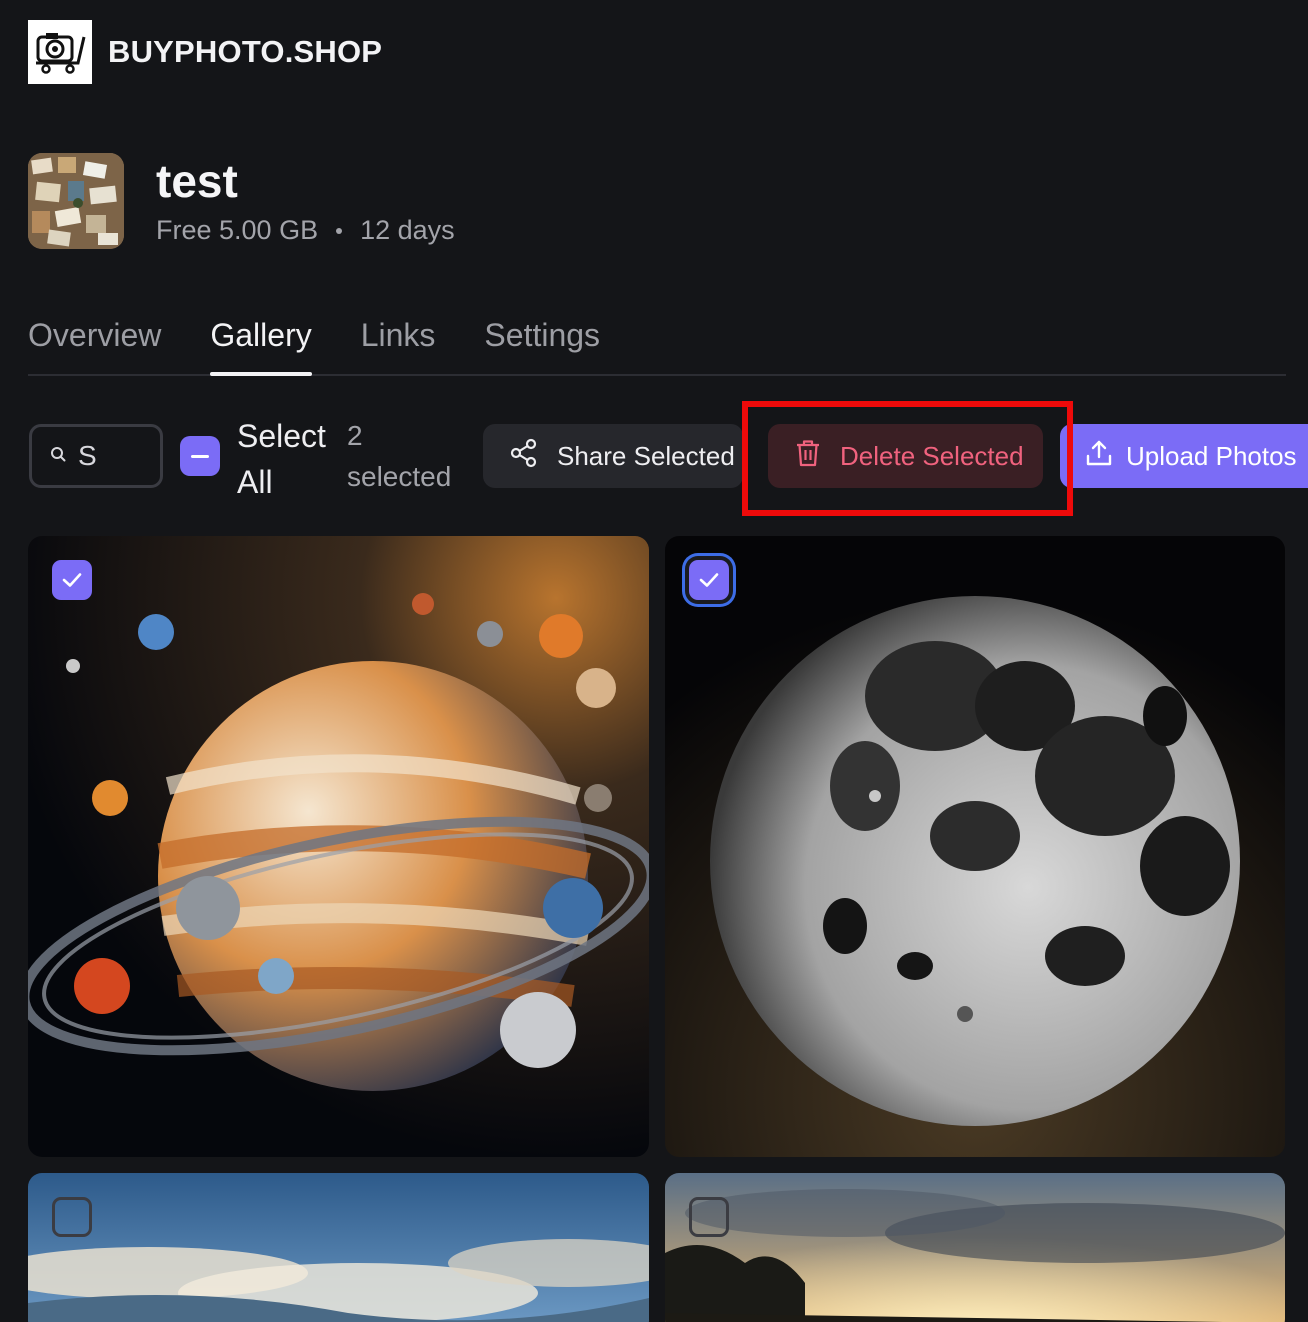 This screenshot has height=1322, width=1308. Describe the element at coordinates (60, 52) in the screenshot. I see `camera-cart-icon` at that location.